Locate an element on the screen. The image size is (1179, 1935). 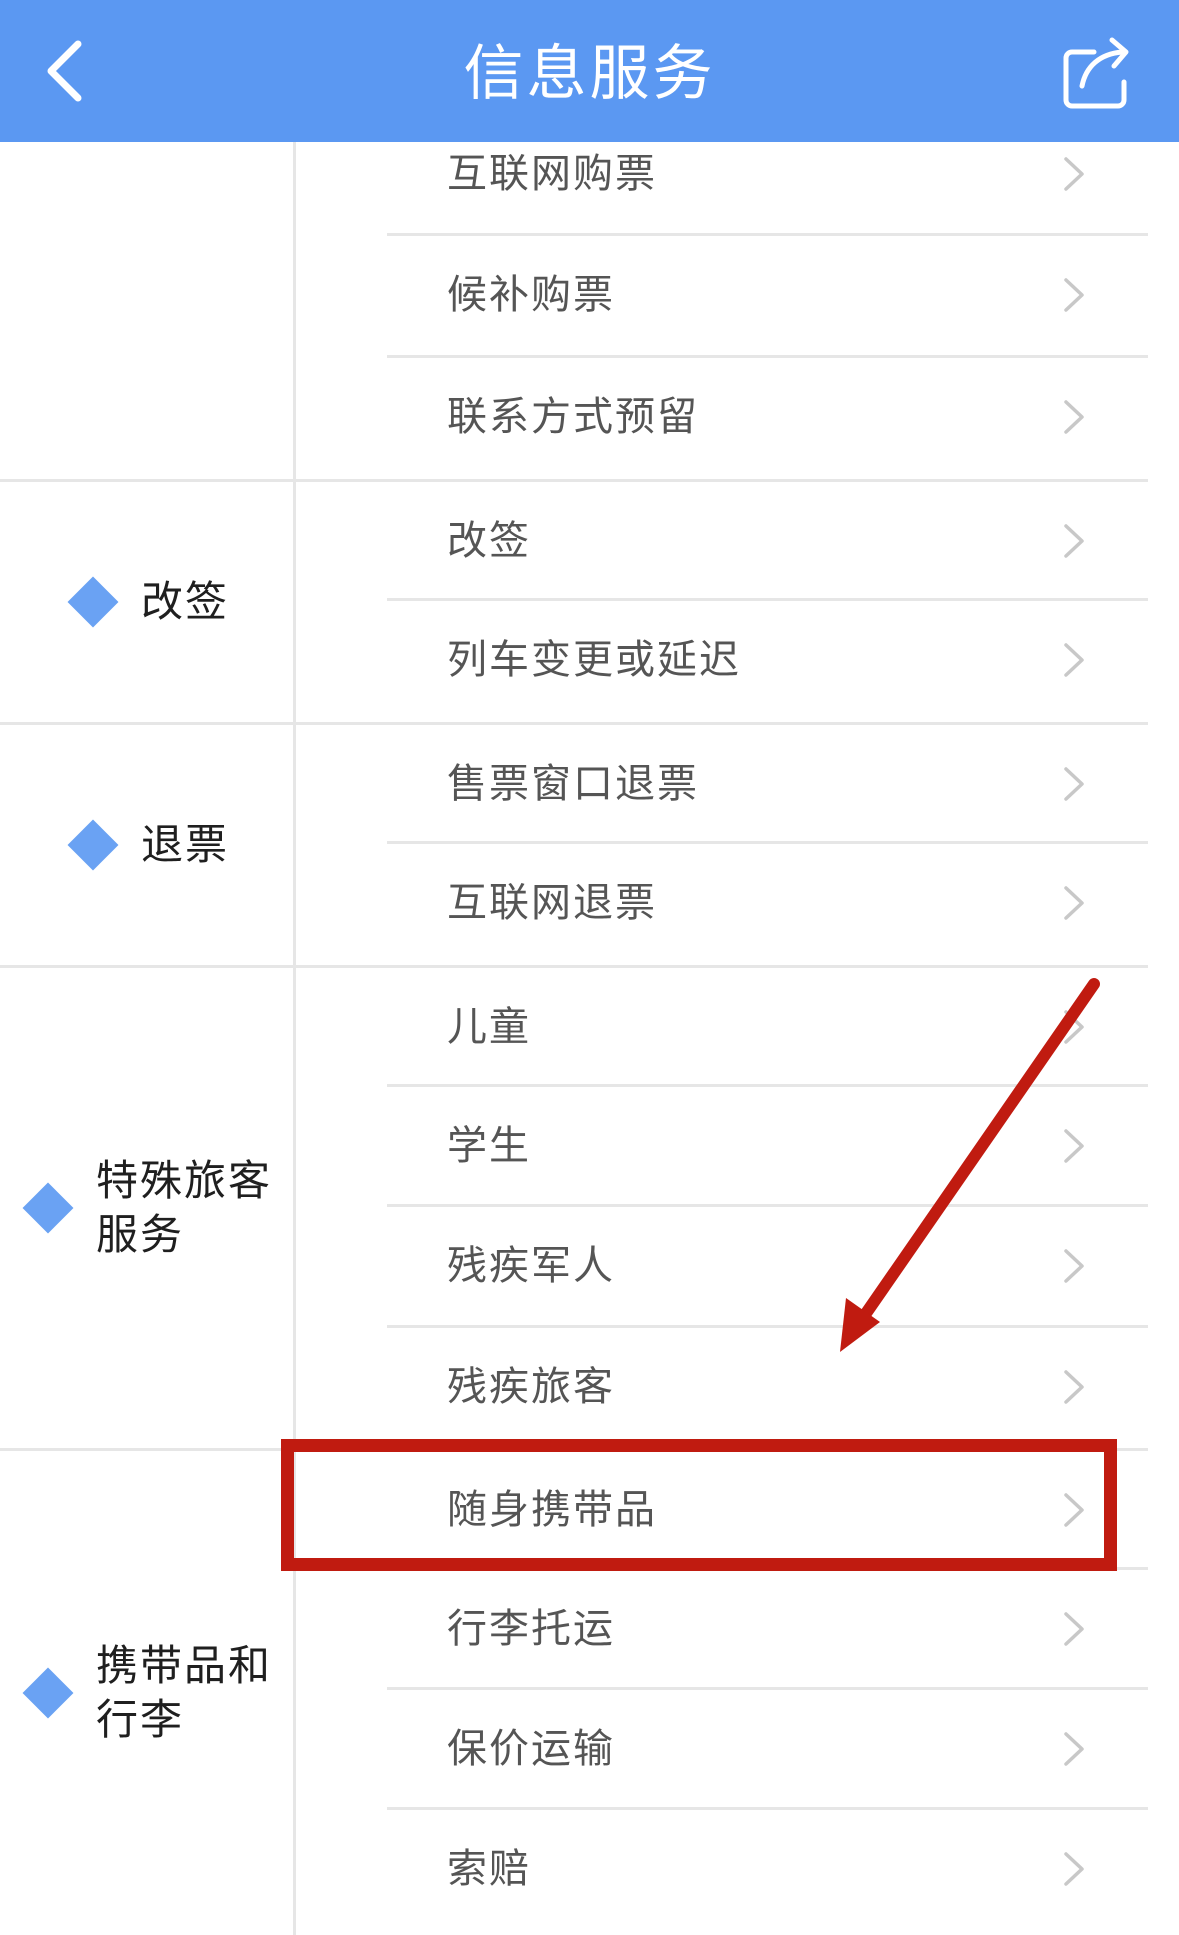
list-item-label: 行李托运 is located at coordinates (531, 1629).